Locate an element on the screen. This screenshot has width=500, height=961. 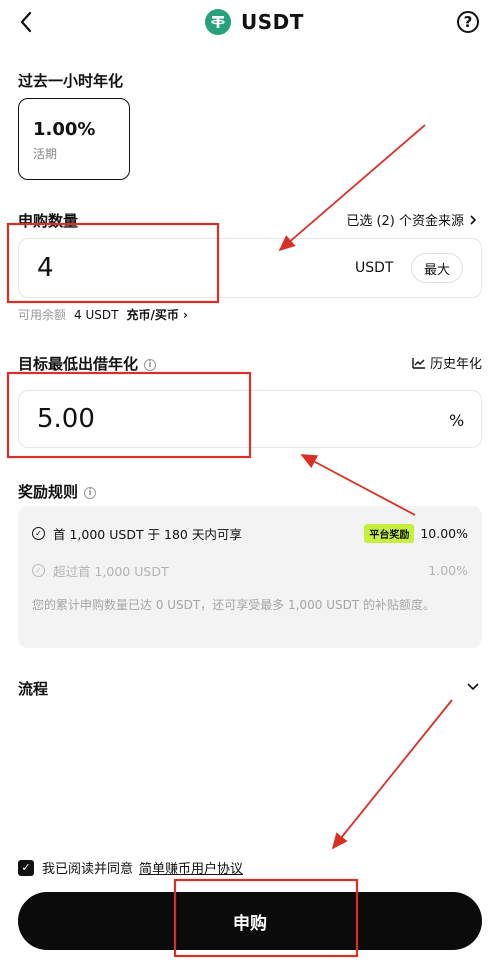
amount-unit: USDT is located at coordinates (374, 268).